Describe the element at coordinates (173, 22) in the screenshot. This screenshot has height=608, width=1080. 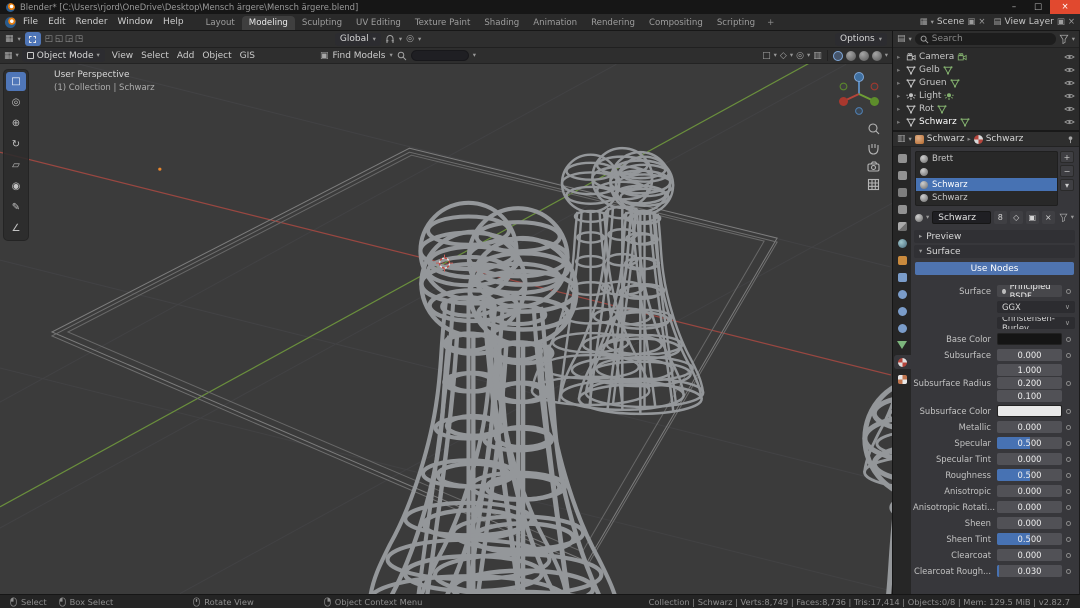
I see `menu-help: Help` at that location.